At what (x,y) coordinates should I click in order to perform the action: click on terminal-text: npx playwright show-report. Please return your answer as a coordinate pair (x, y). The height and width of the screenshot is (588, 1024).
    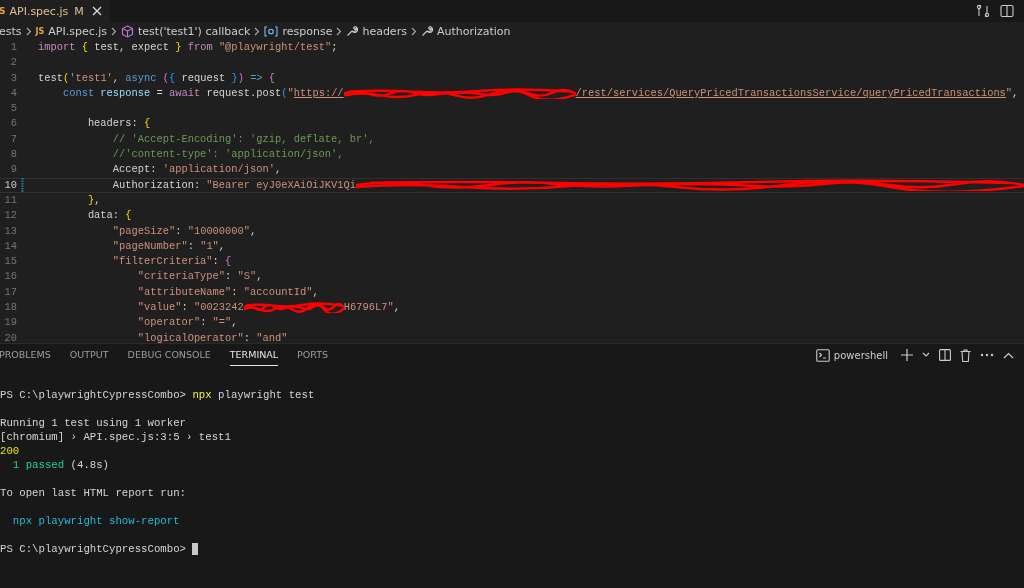
    Looking at the image, I should click on (95, 521).